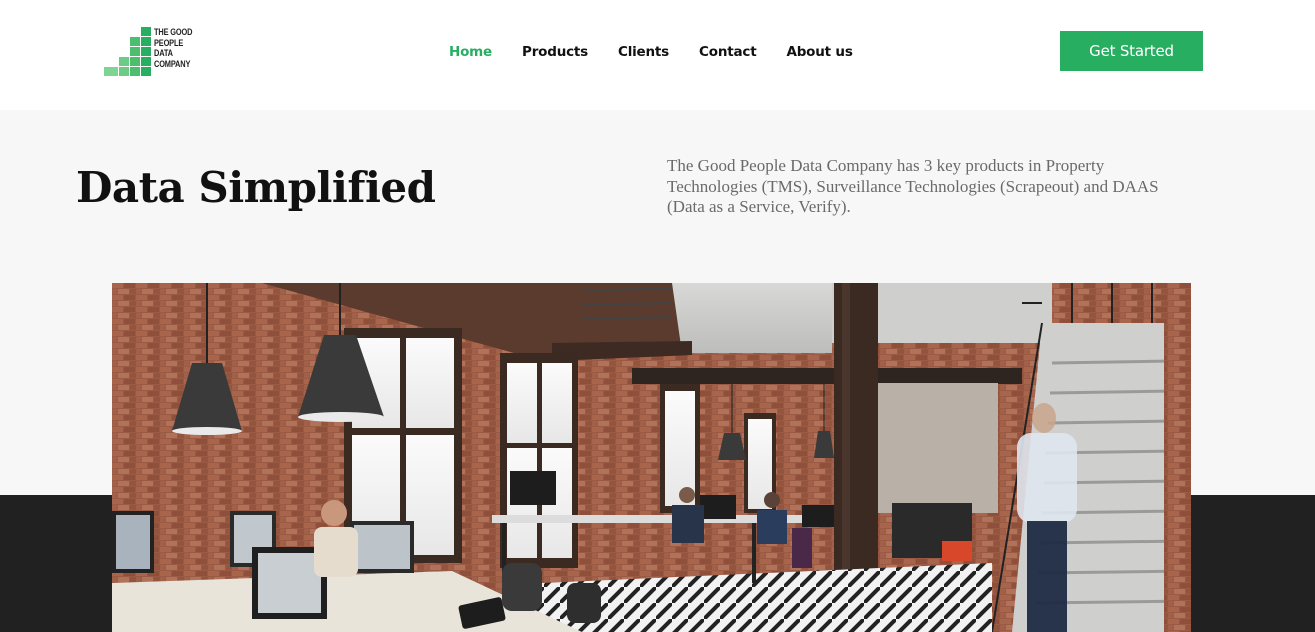 The image size is (1315, 632). Describe the element at coordinates (173, 48) in the screenshot. I see `logo-wordmark: THE GOOD PEOPLE DATA COMPANY` at that location.